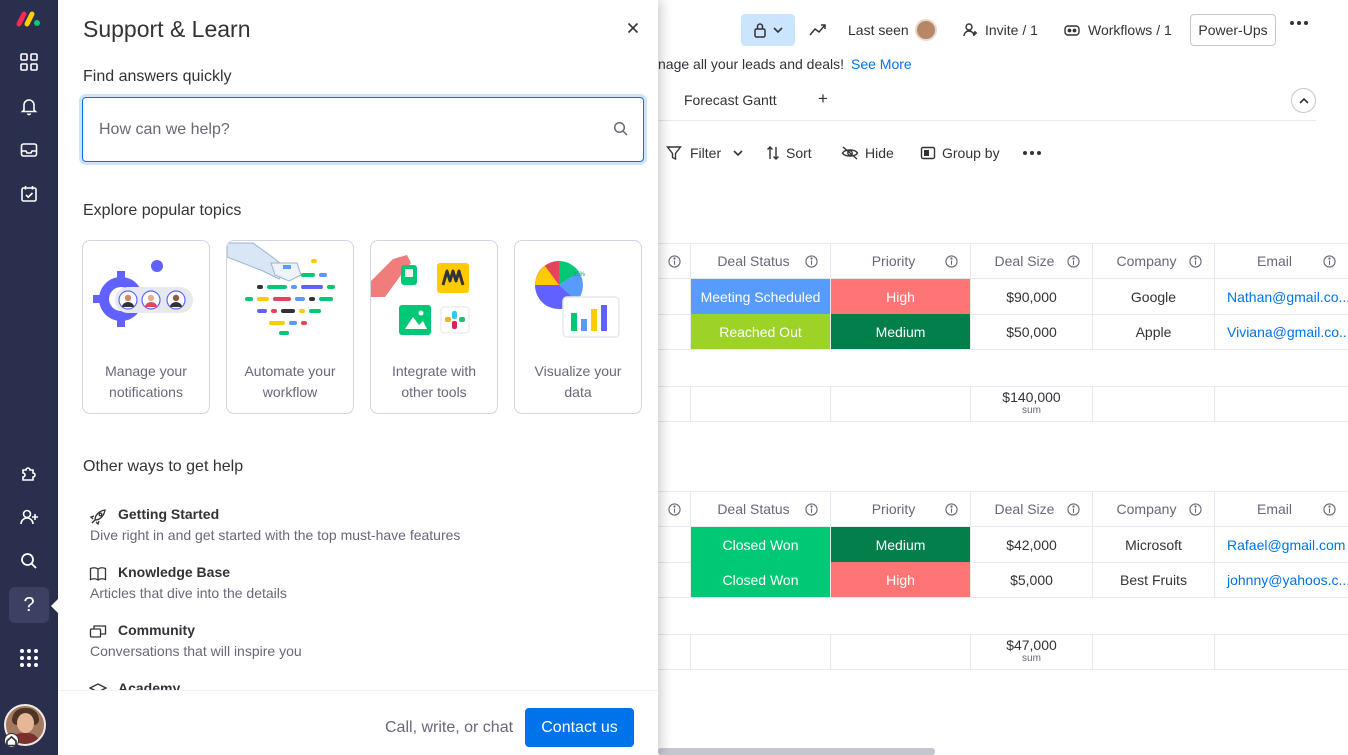  What do you see at coordinates (1032, 153) in the screenshot?
I see `board-controls-more-icon` at bounding box center [1032, 153].